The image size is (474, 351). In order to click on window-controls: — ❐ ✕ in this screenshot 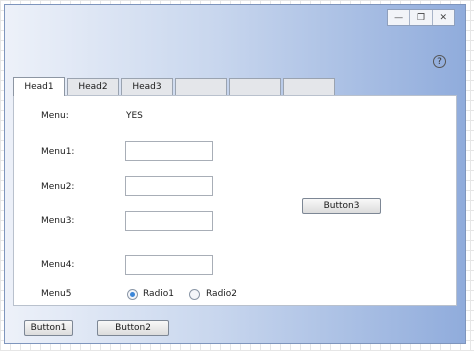, I will do `click(421, 17)`.